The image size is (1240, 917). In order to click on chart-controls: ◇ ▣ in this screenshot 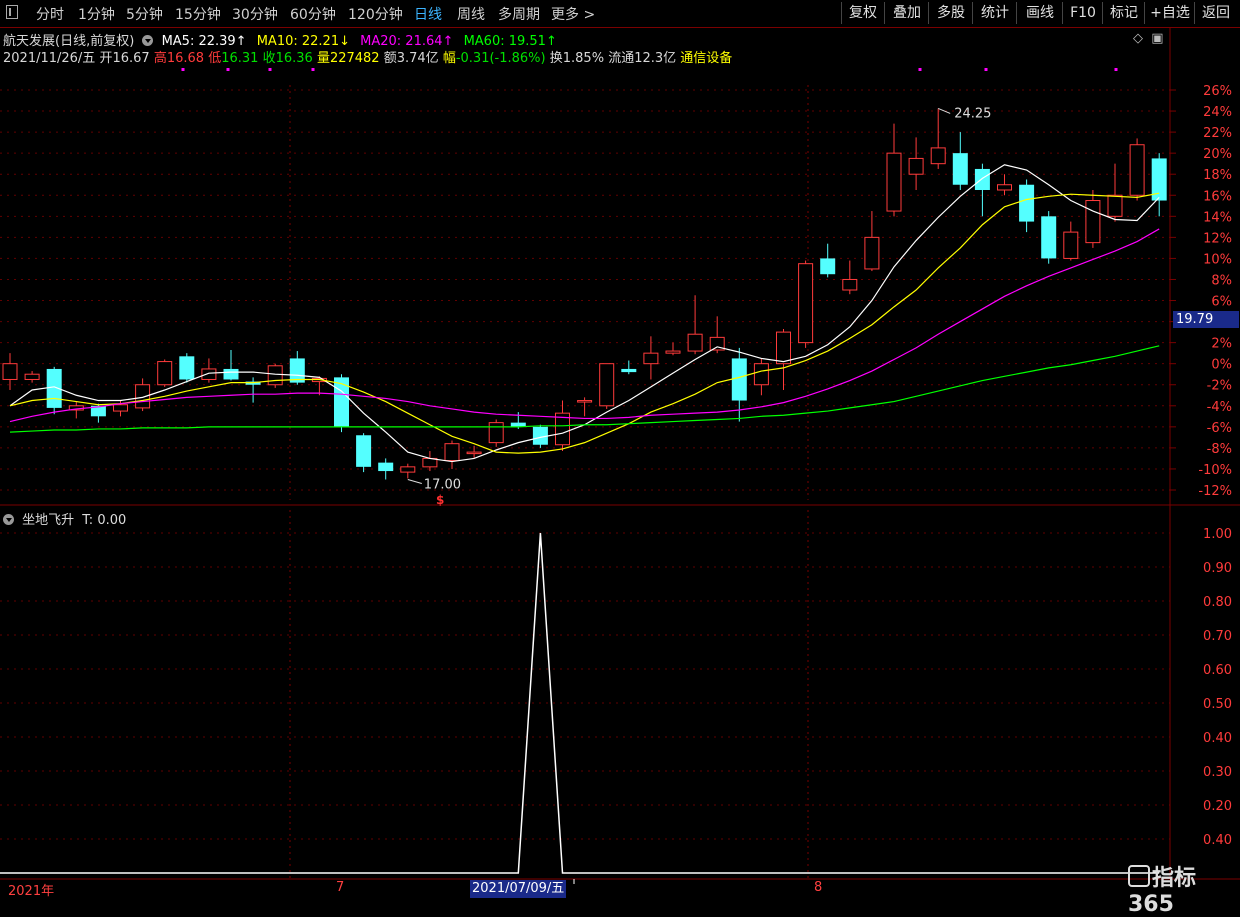, I will do `click(1148, 38)`.